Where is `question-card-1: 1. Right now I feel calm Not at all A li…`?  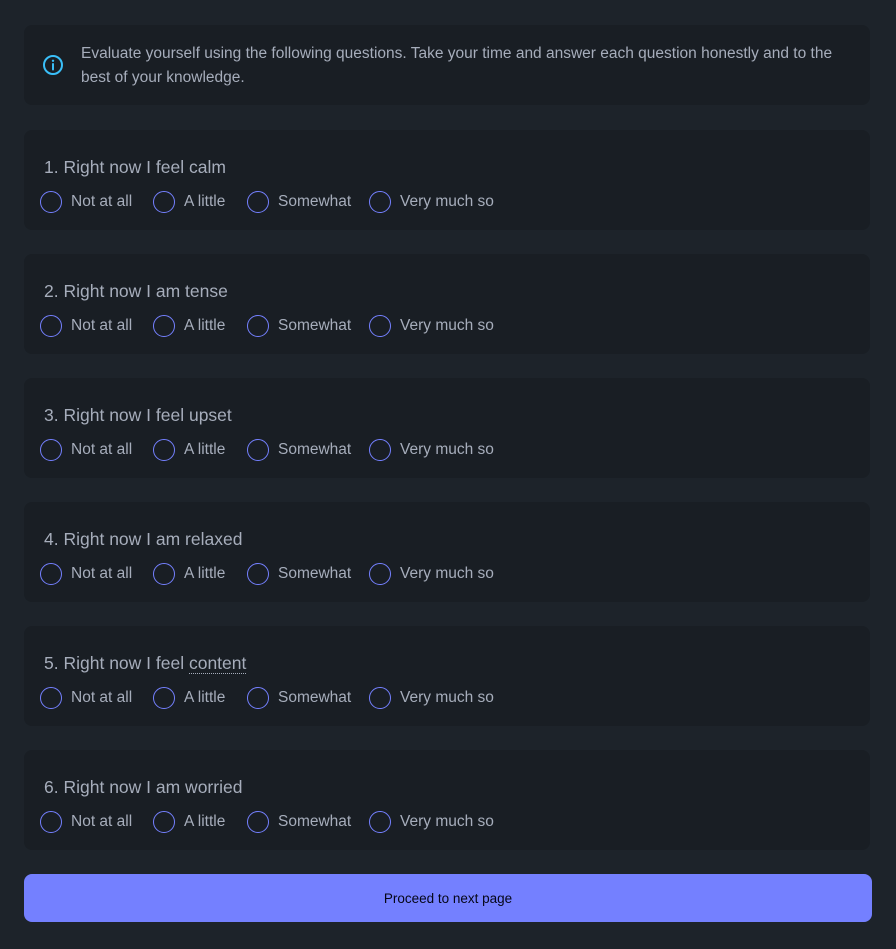 question-card-1: 1. Right now I feel calm Not at all A li… is located at coordinates (447, 180).